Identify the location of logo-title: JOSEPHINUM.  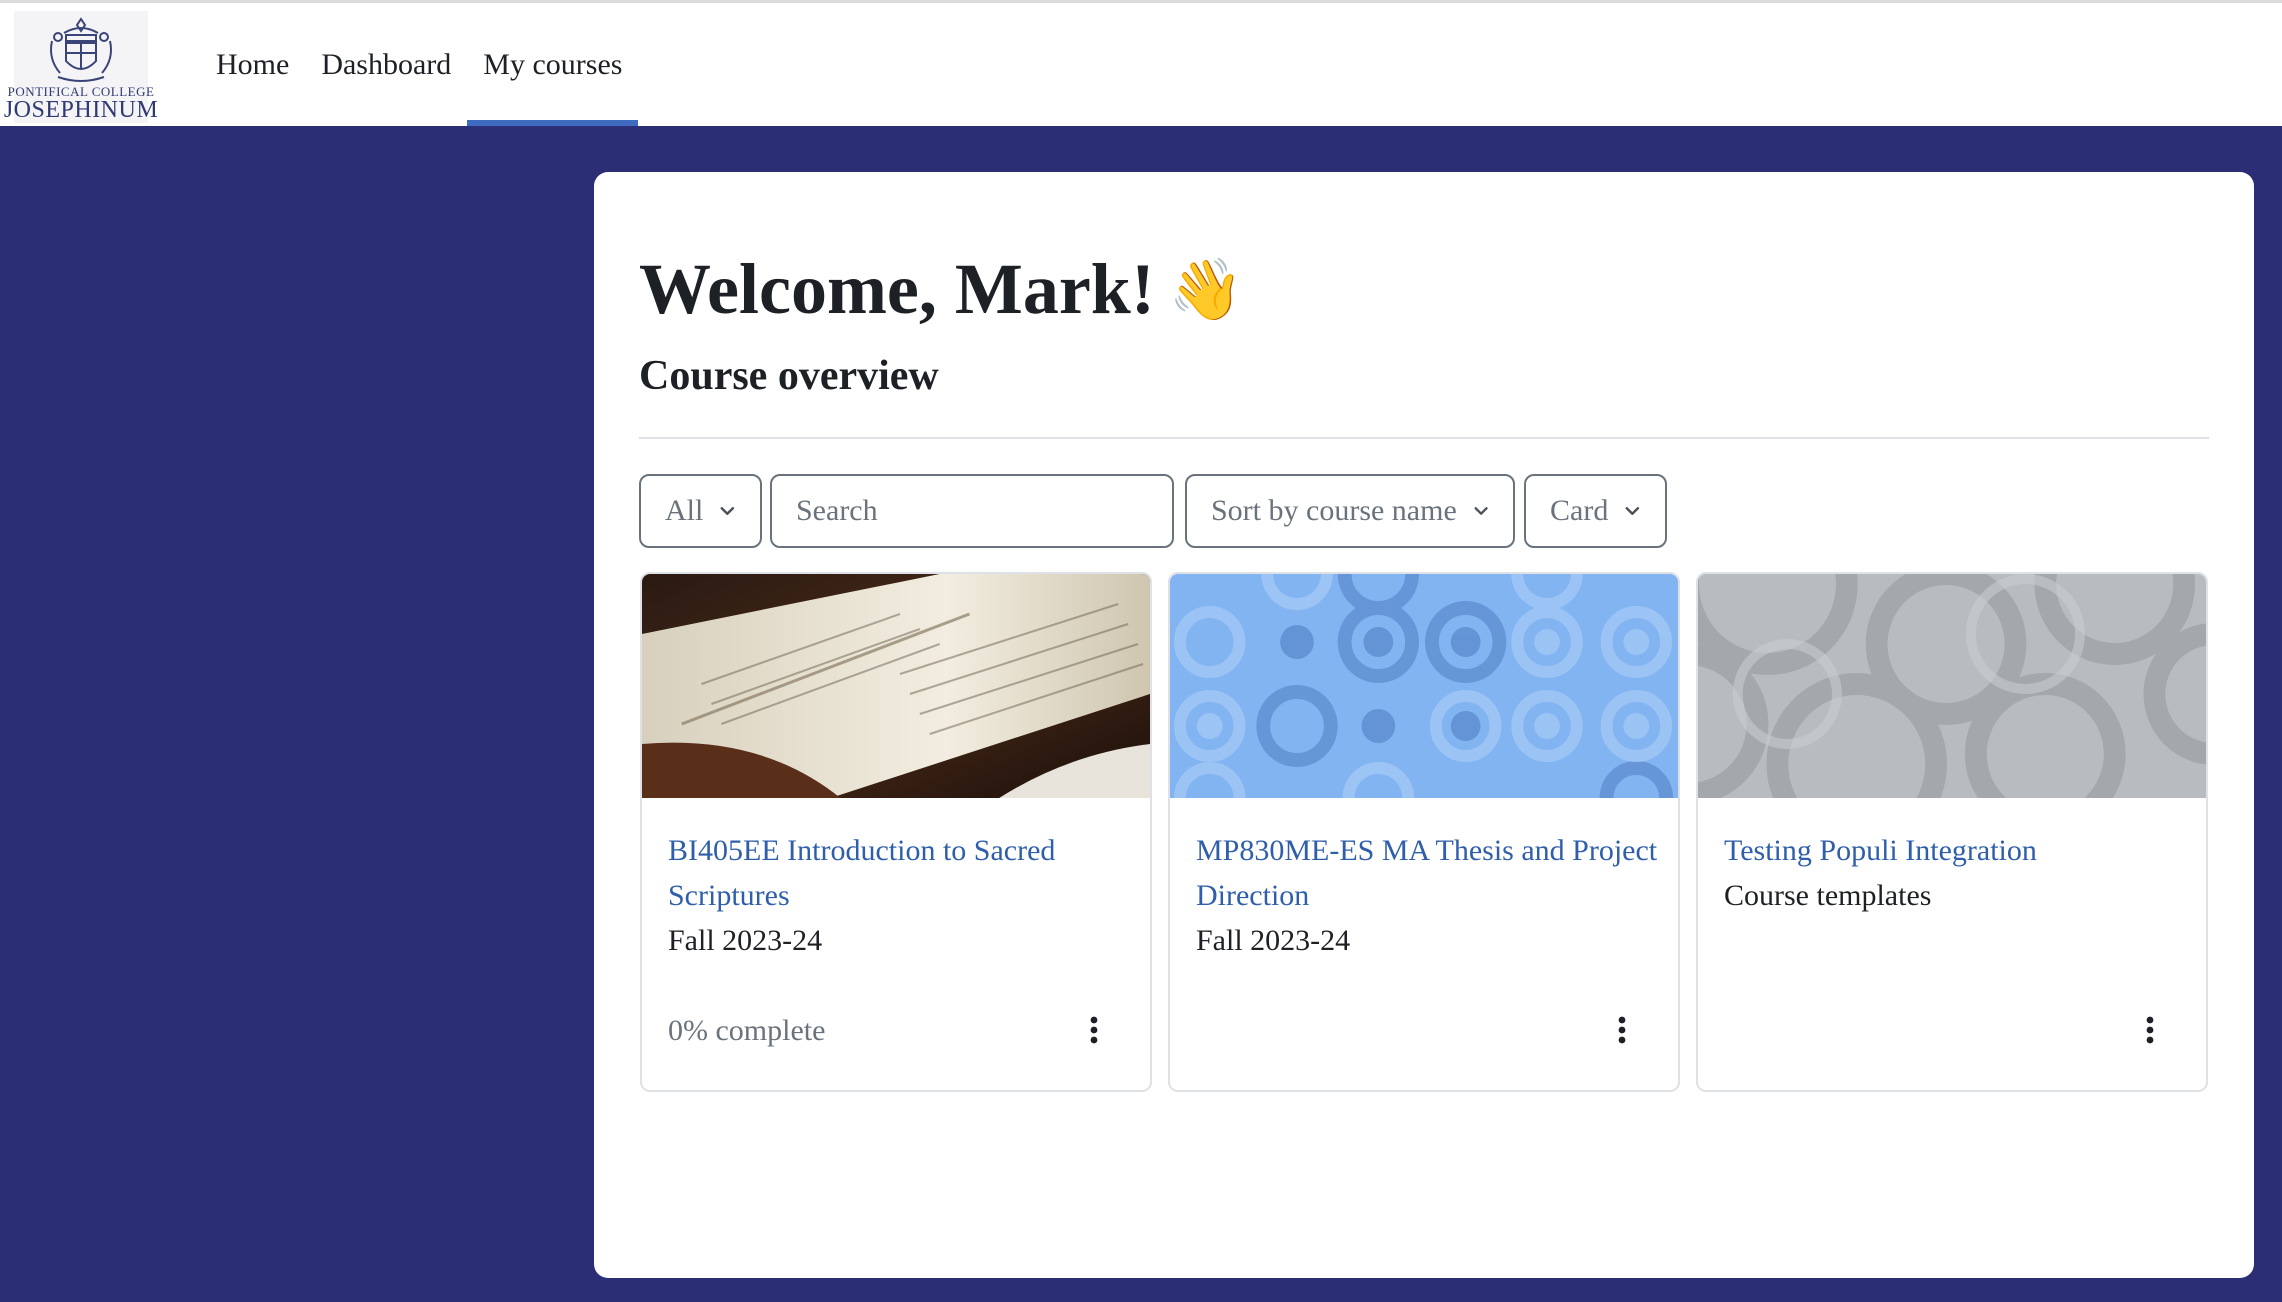
(81, 110).